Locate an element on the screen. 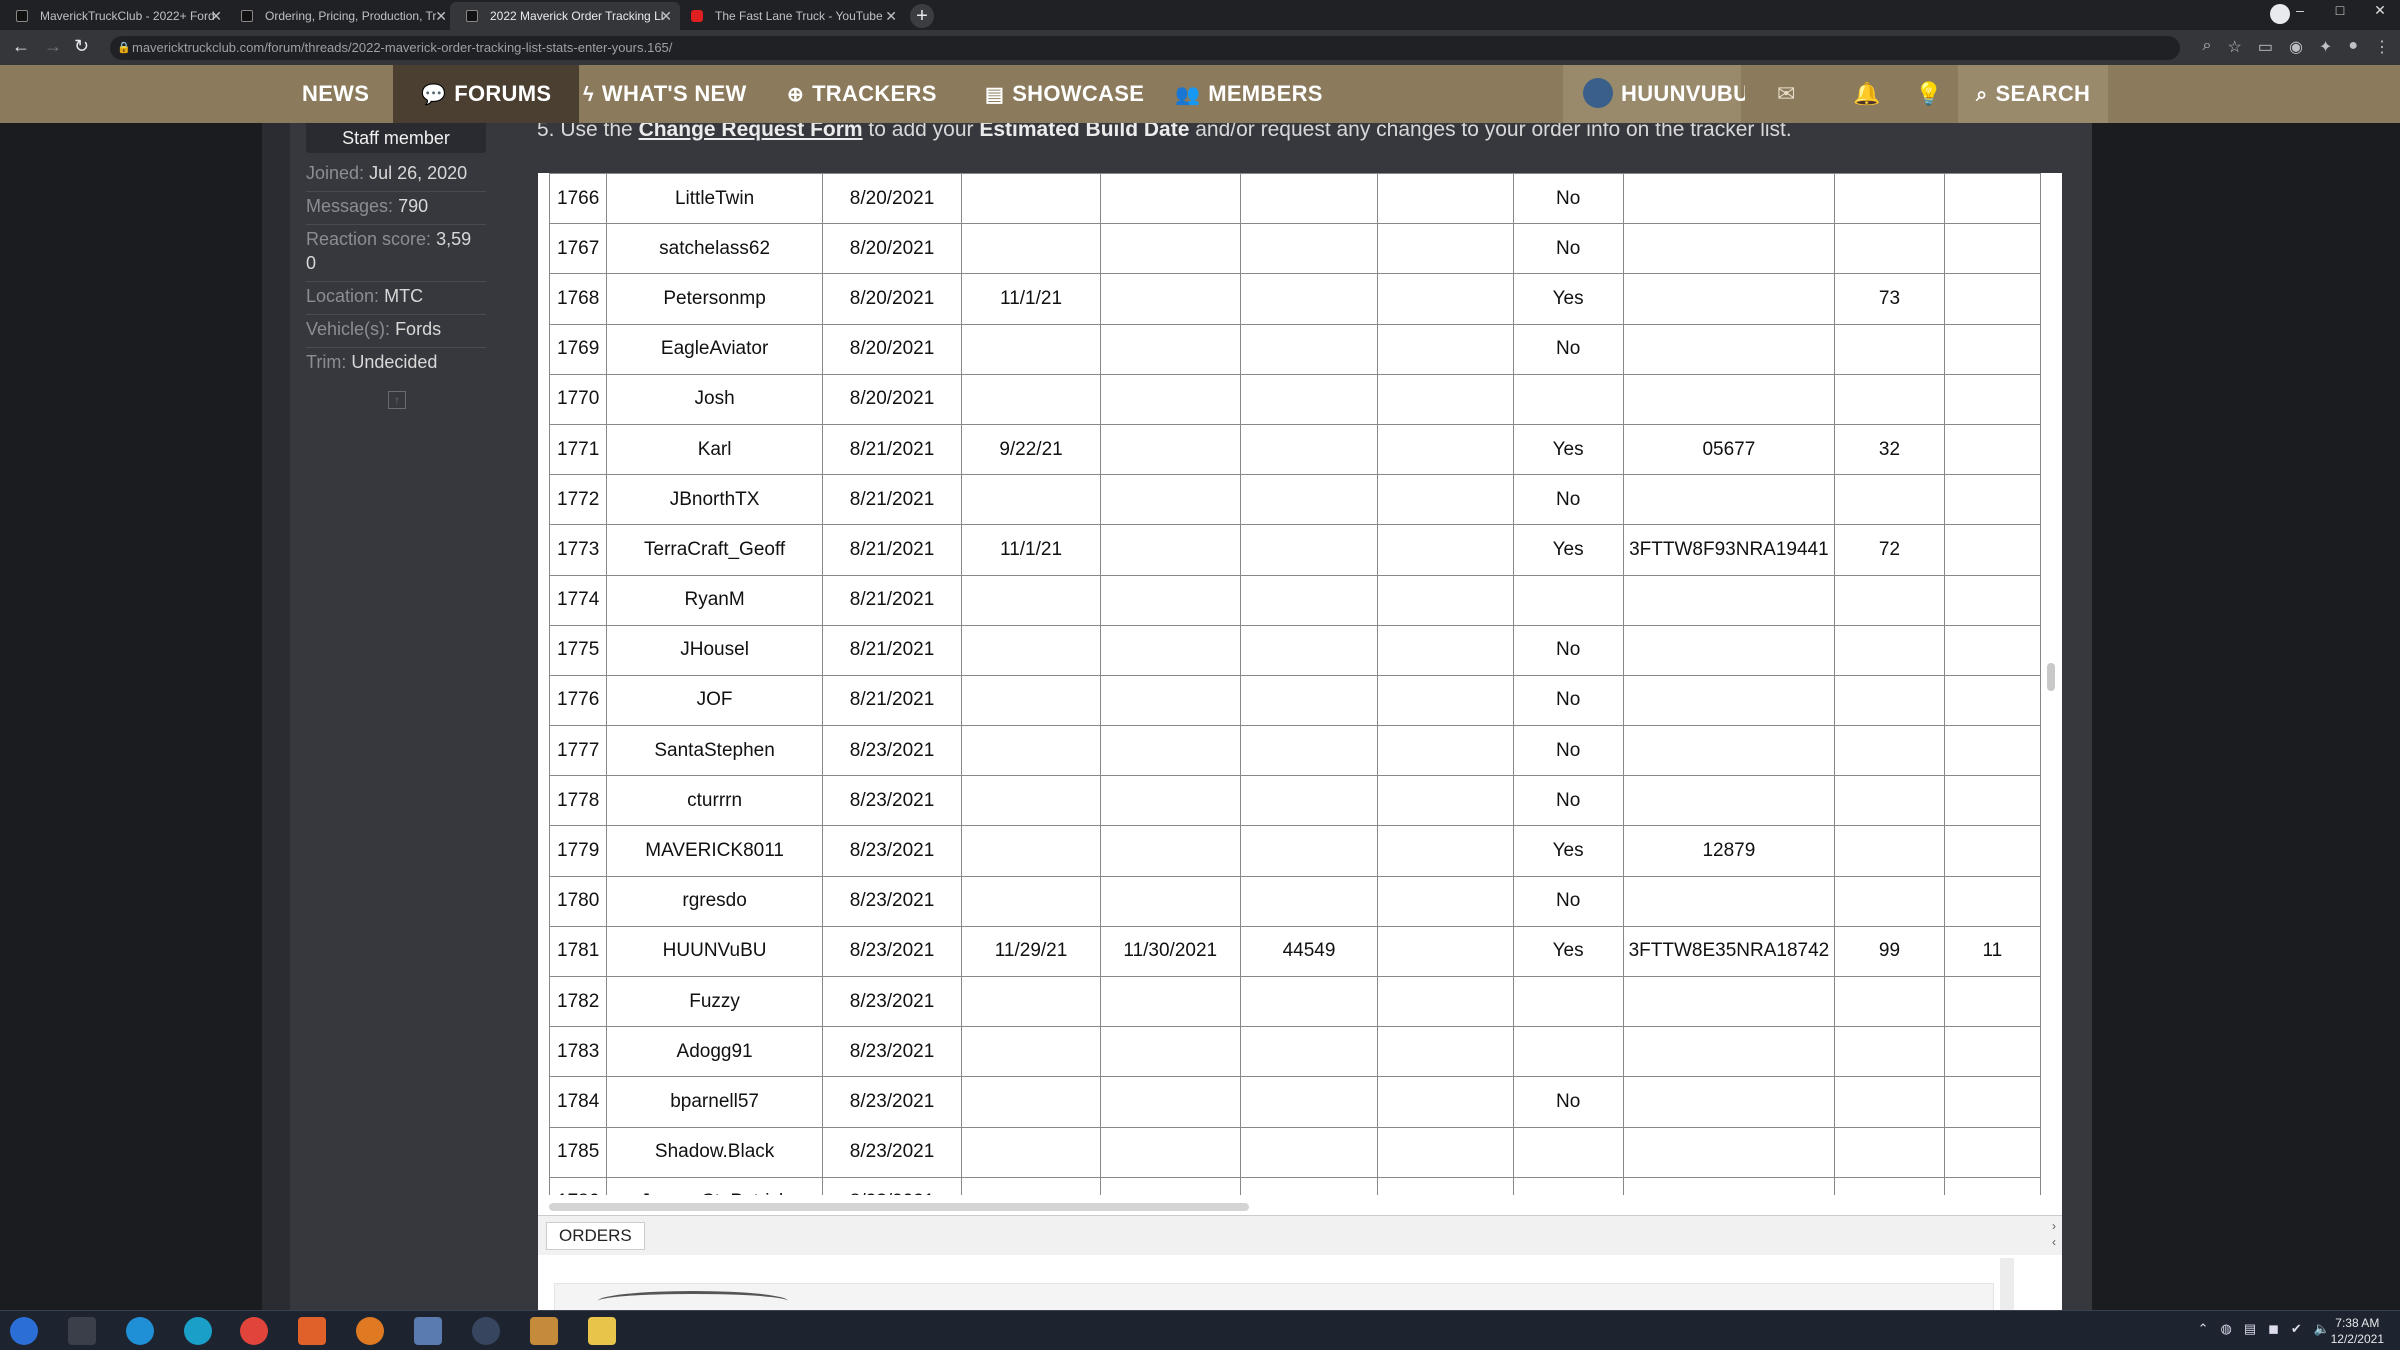  bookmark-star-icon: ☆ is located at coordinates (2234, 47).